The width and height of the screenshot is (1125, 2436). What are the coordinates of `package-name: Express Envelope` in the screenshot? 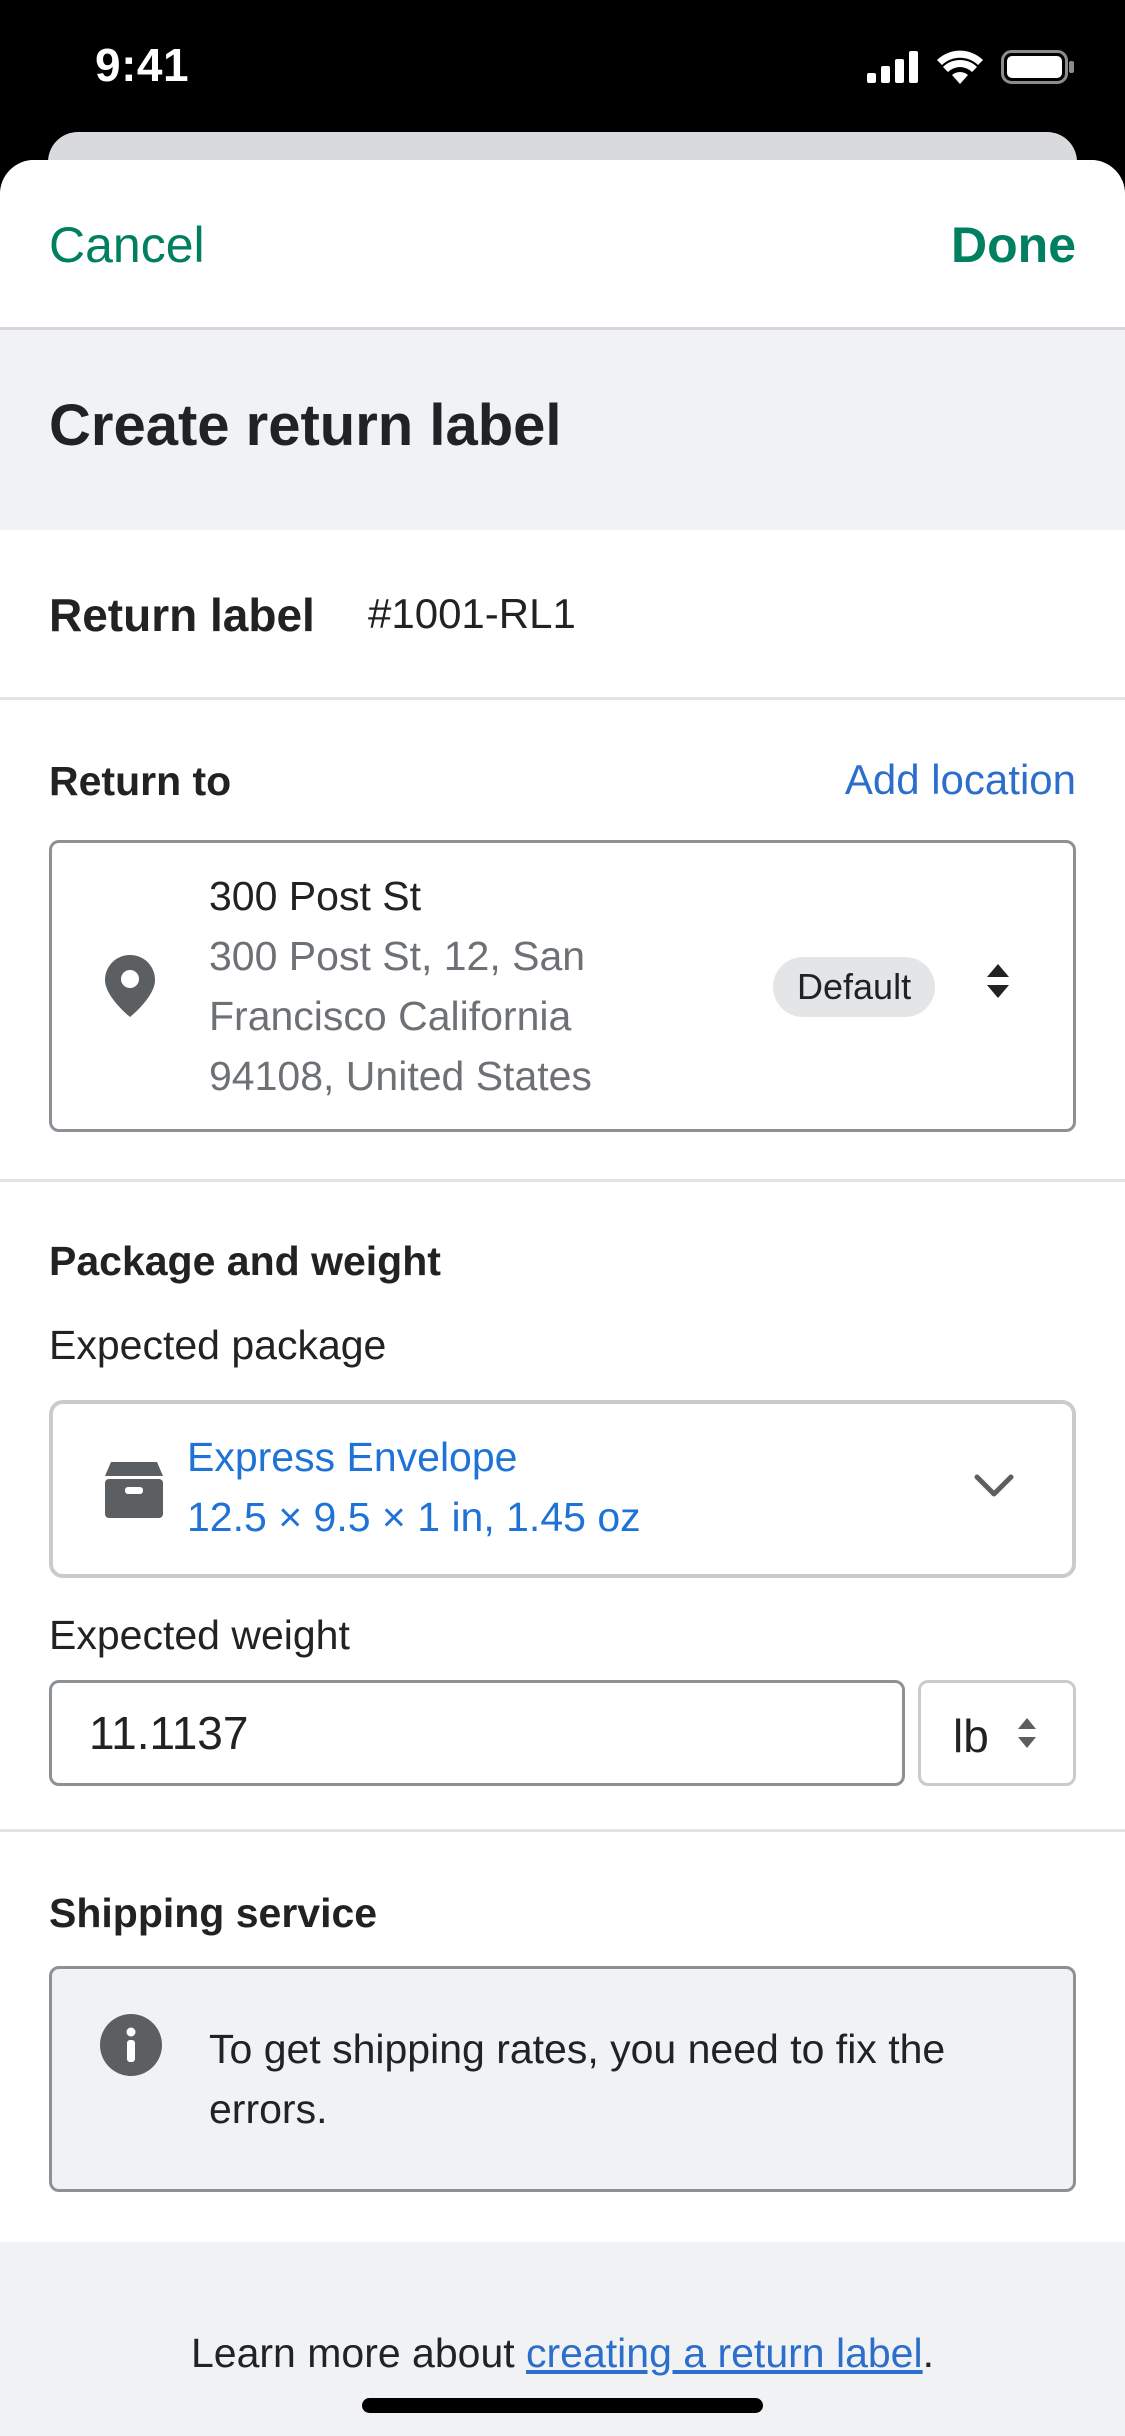 It's located at (352, 1457).